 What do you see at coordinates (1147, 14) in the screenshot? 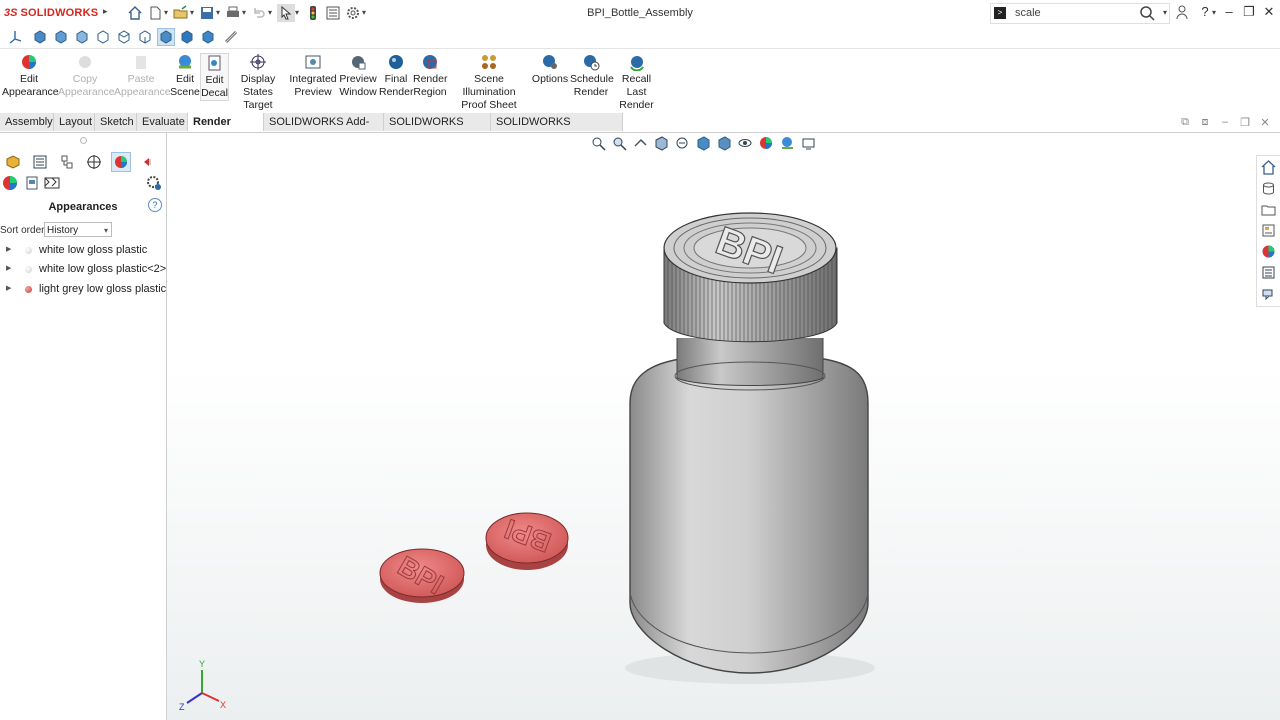
I see `search-icon` at bounding box center [1147, 14].